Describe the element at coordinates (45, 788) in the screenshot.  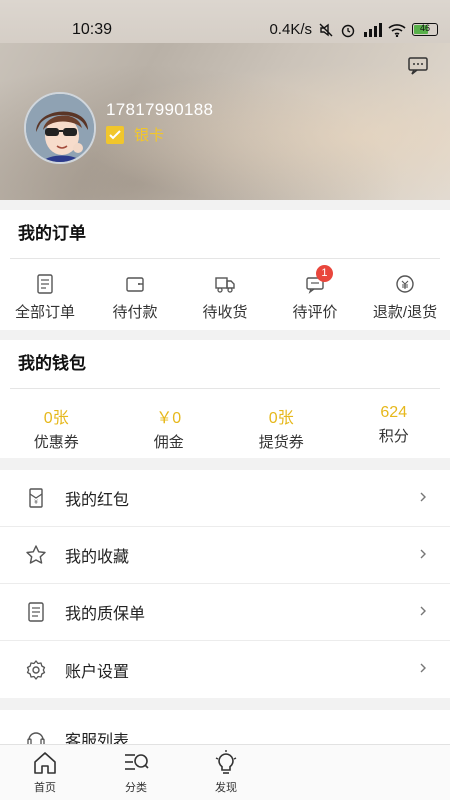
I see `nav-home-label: 首页` at that location.